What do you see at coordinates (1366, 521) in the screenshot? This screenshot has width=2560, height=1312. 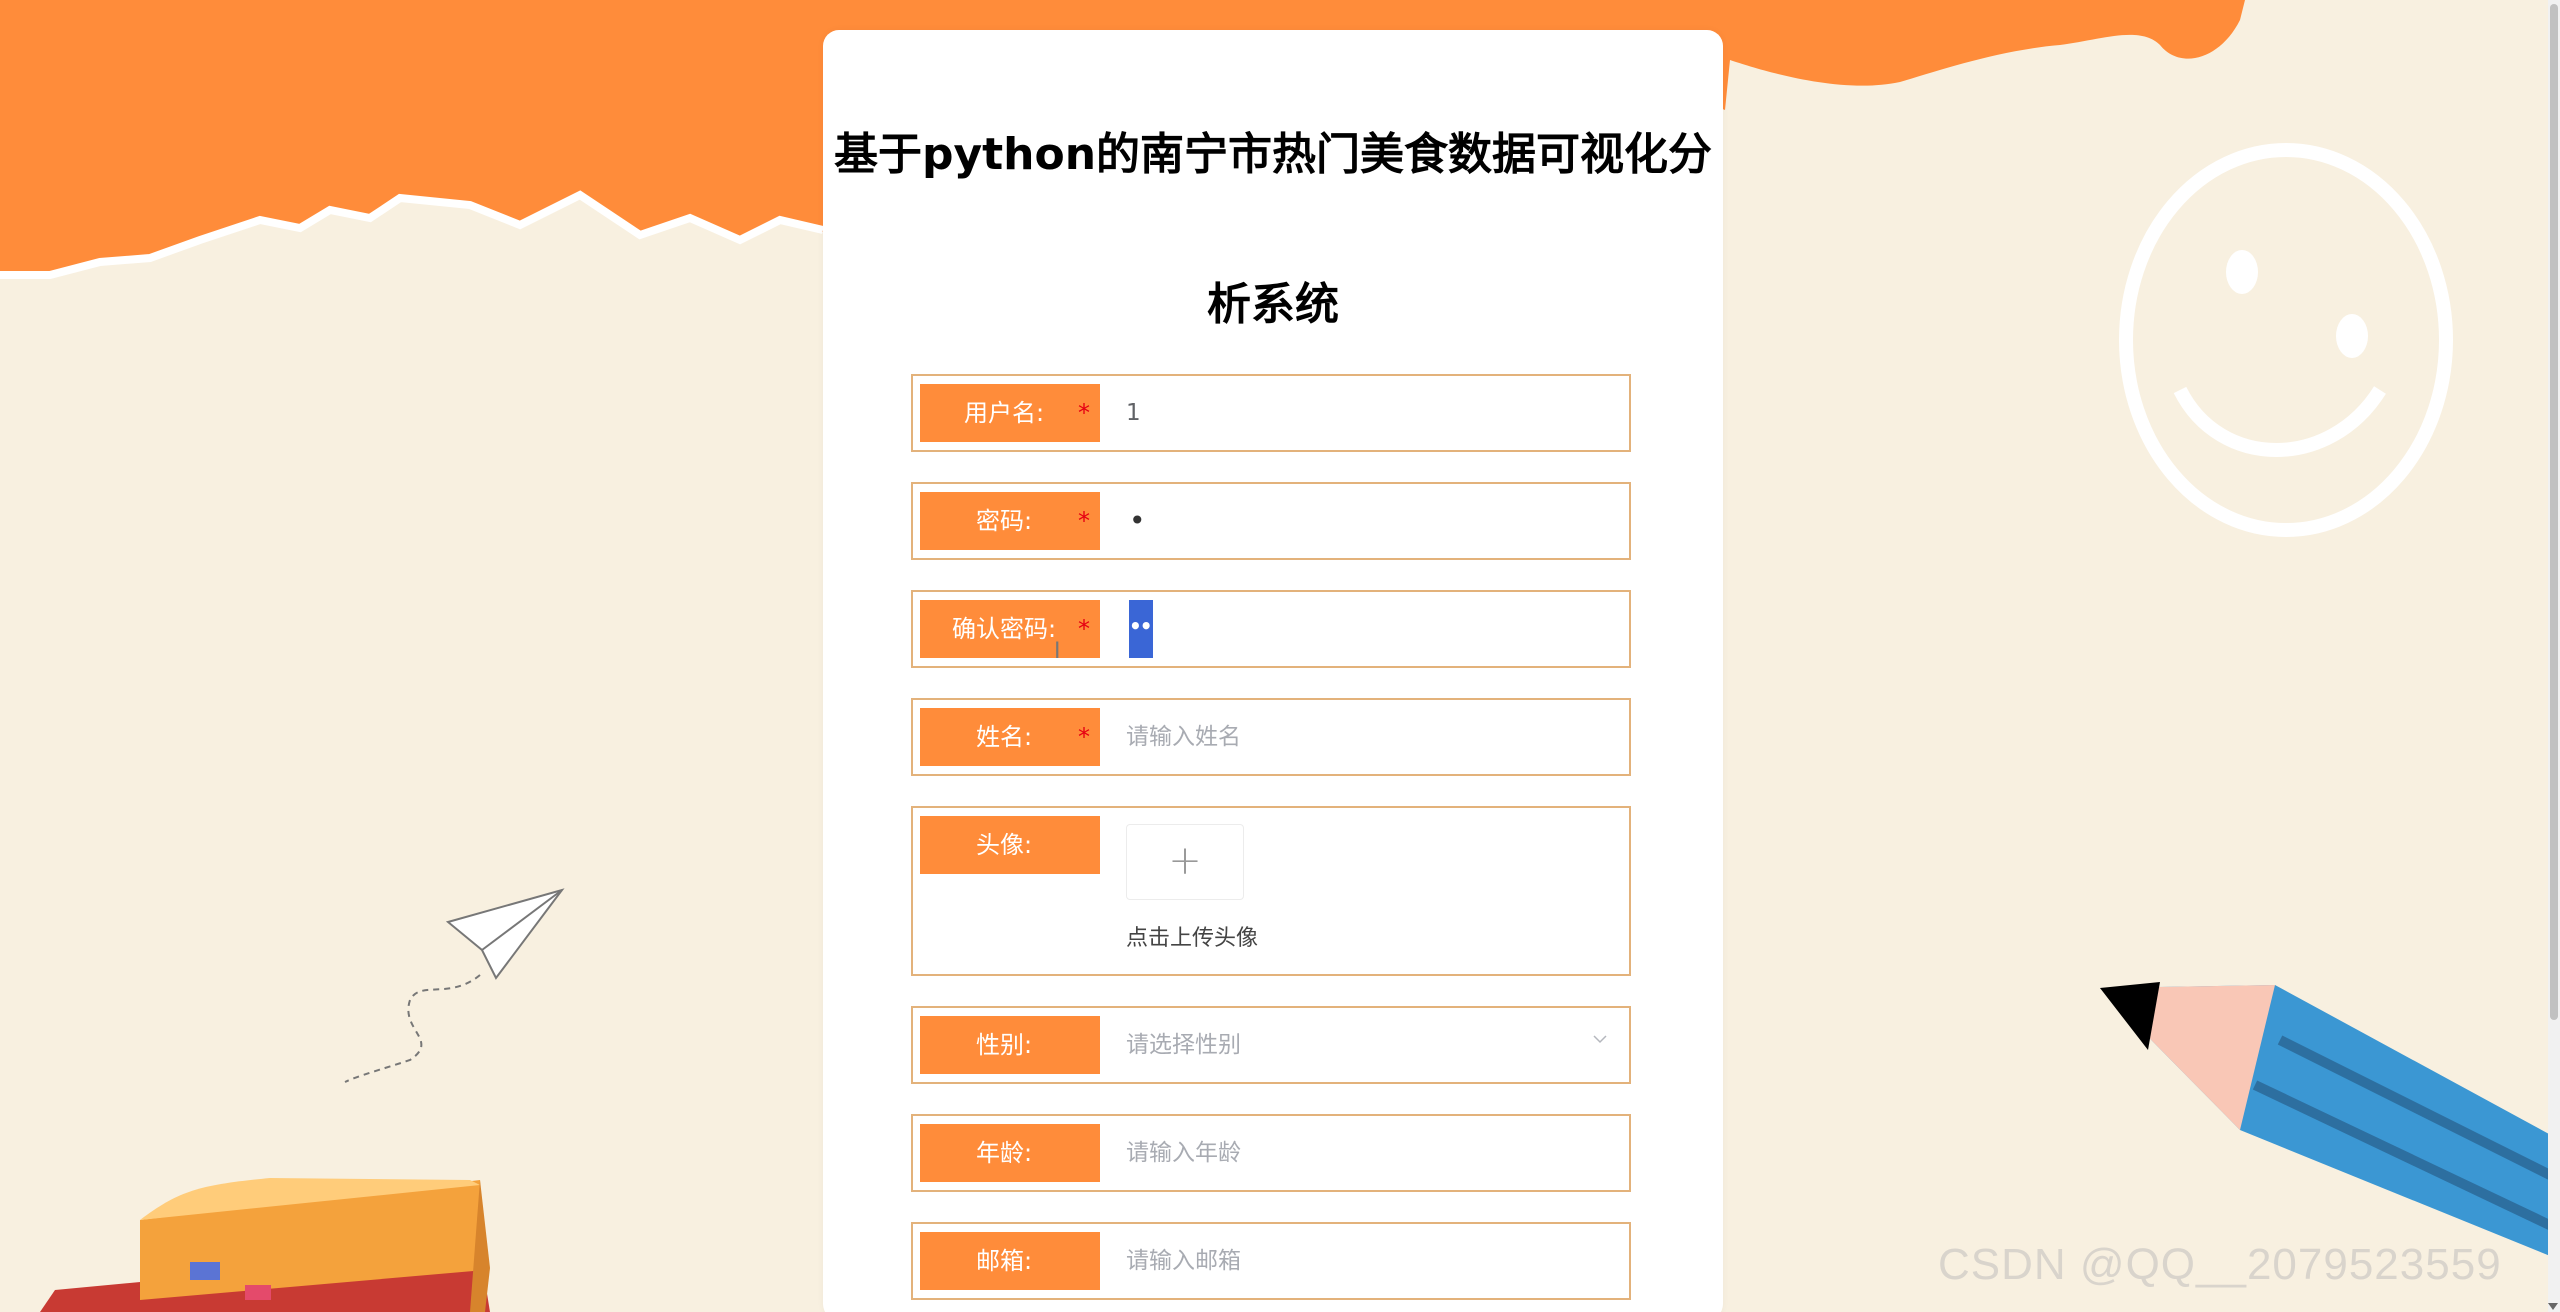 I see `password-input: •` at bounding box center [1366, 521].